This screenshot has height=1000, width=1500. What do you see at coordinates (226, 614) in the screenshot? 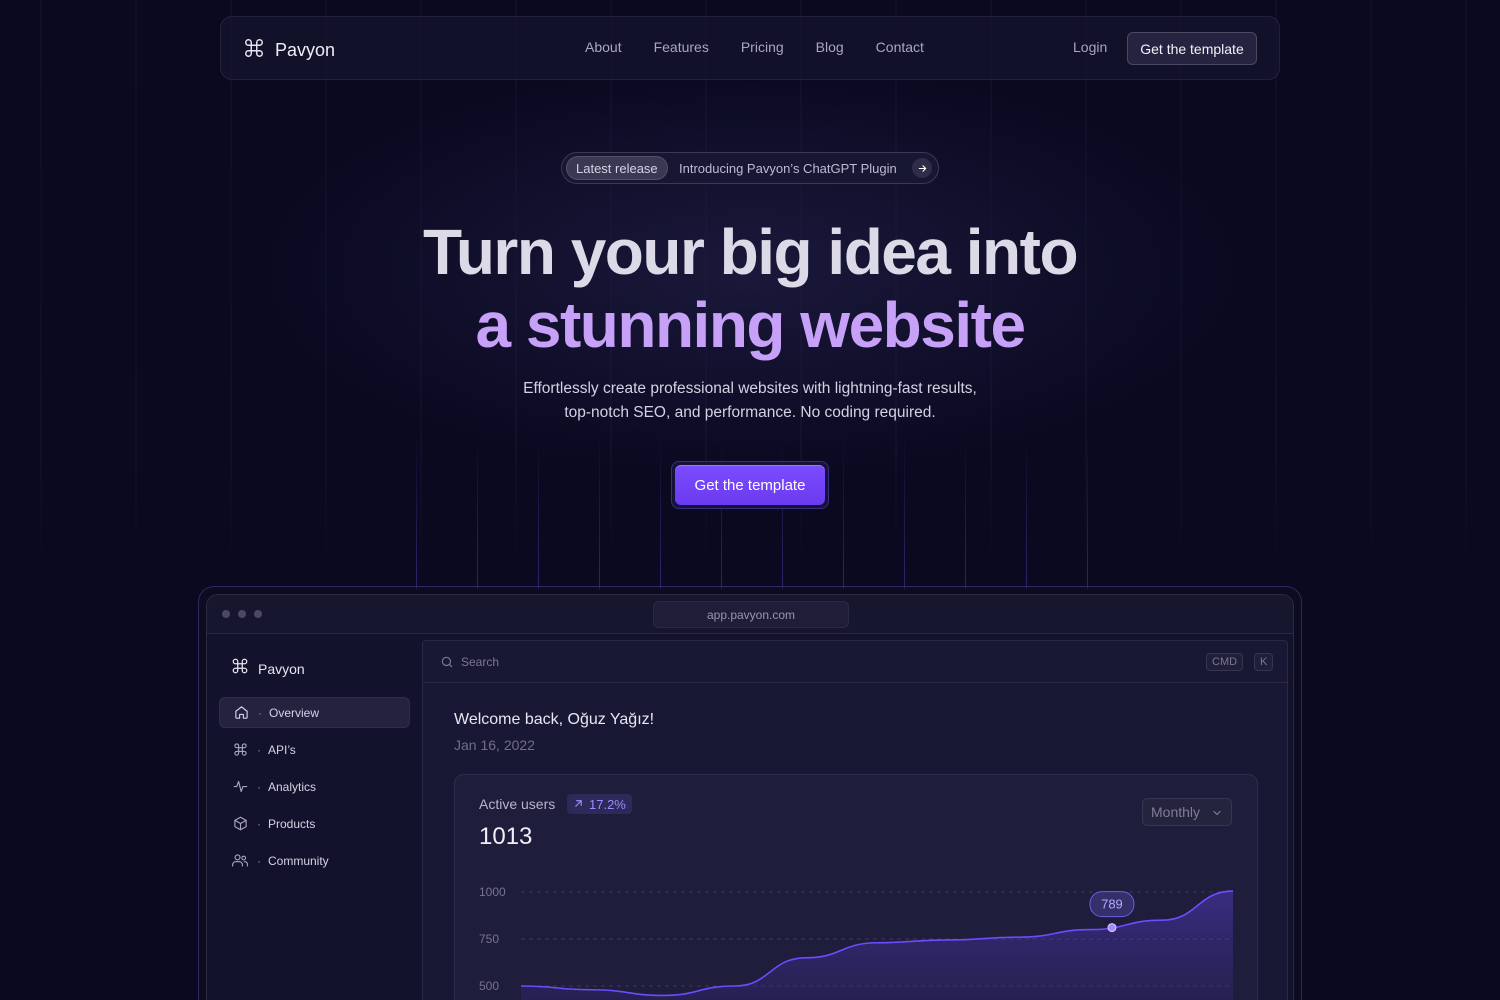
I see `window-dot-close` at bounding box center [226, 614].